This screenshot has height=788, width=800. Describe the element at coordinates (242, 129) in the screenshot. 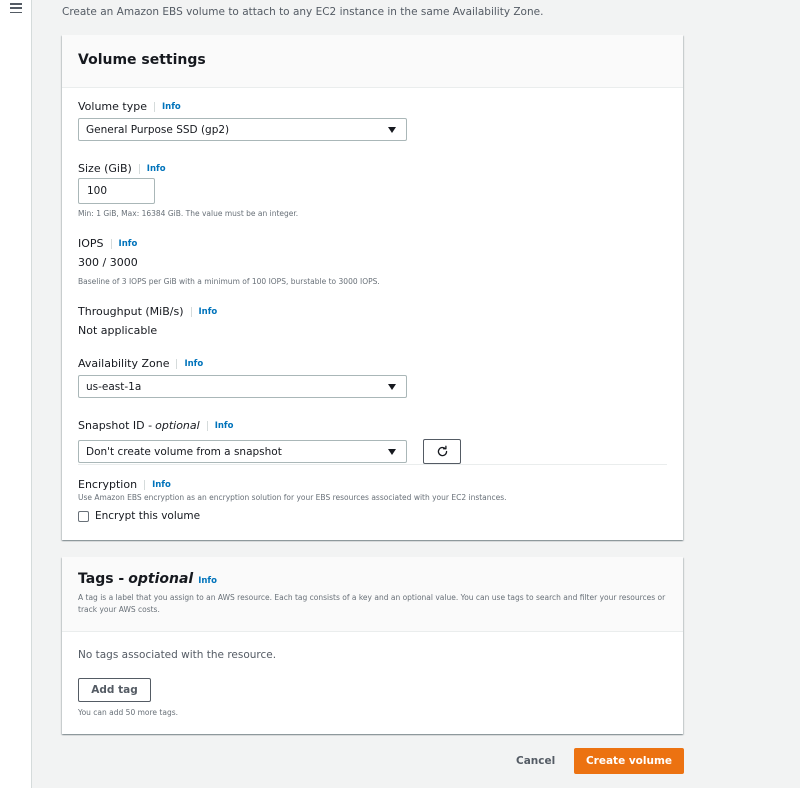

I see `volume-type-select: General Purpose SSD (gp2)` at that location.